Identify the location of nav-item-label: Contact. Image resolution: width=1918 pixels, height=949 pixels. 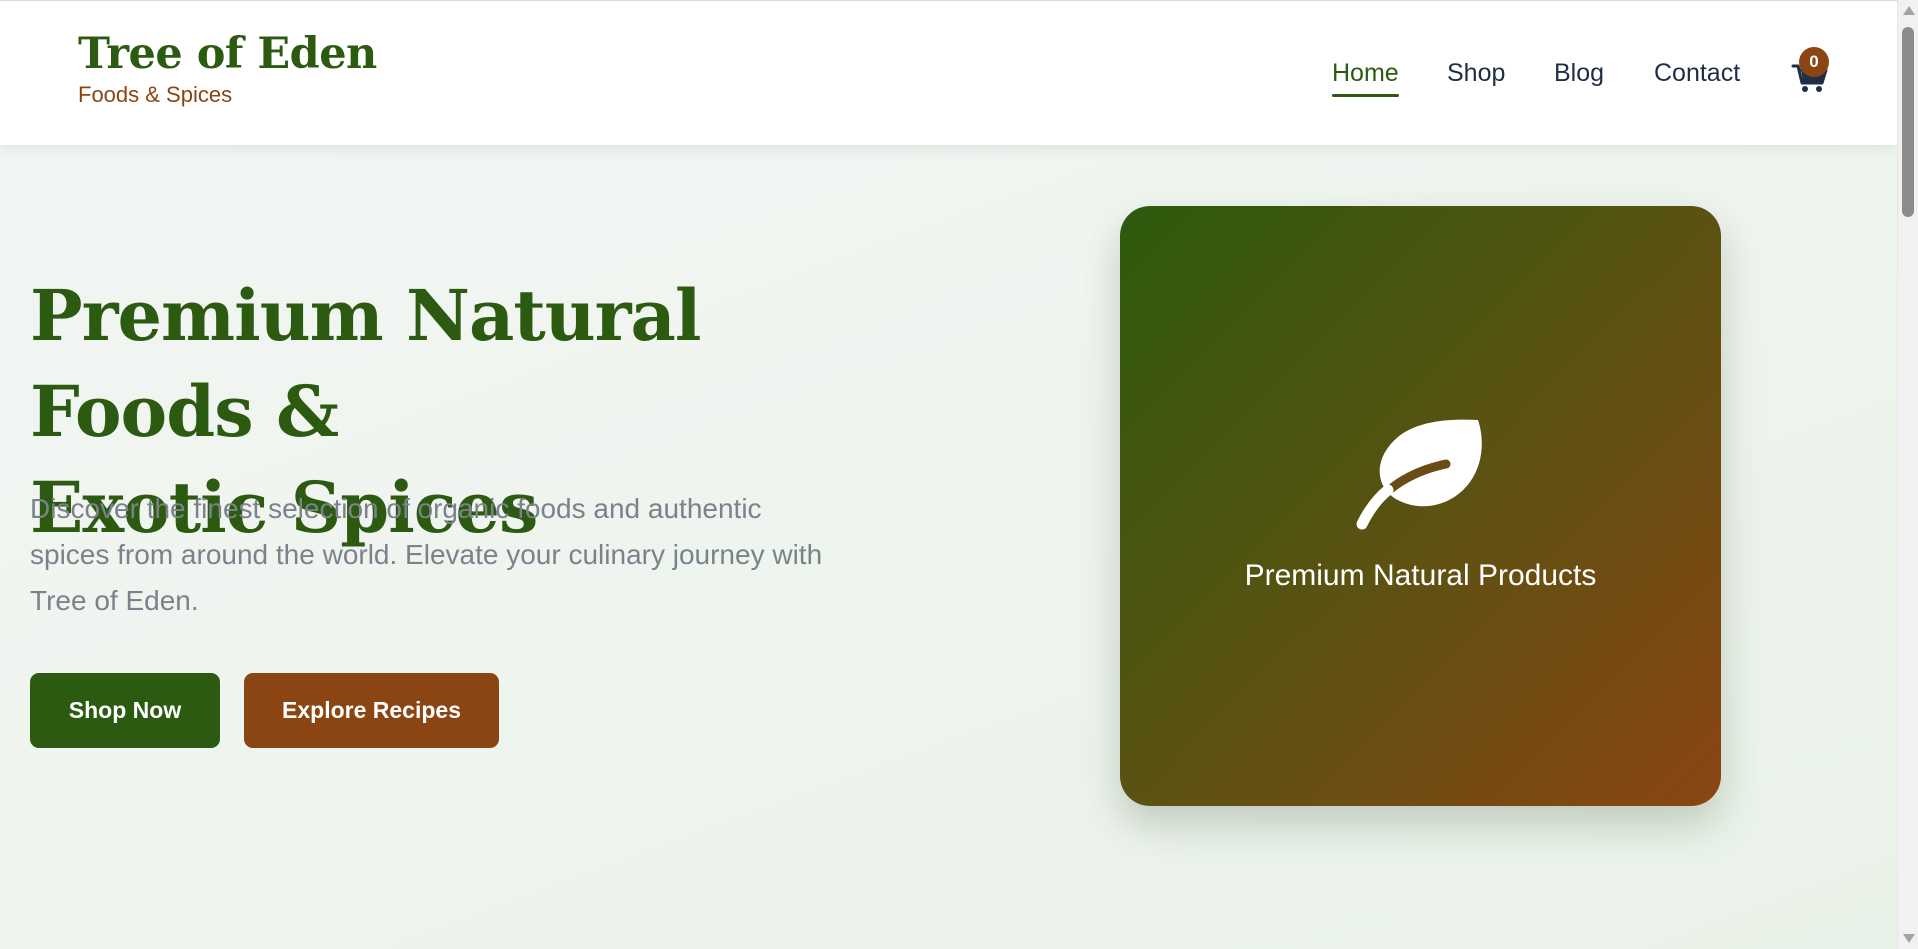
(1697, 73).